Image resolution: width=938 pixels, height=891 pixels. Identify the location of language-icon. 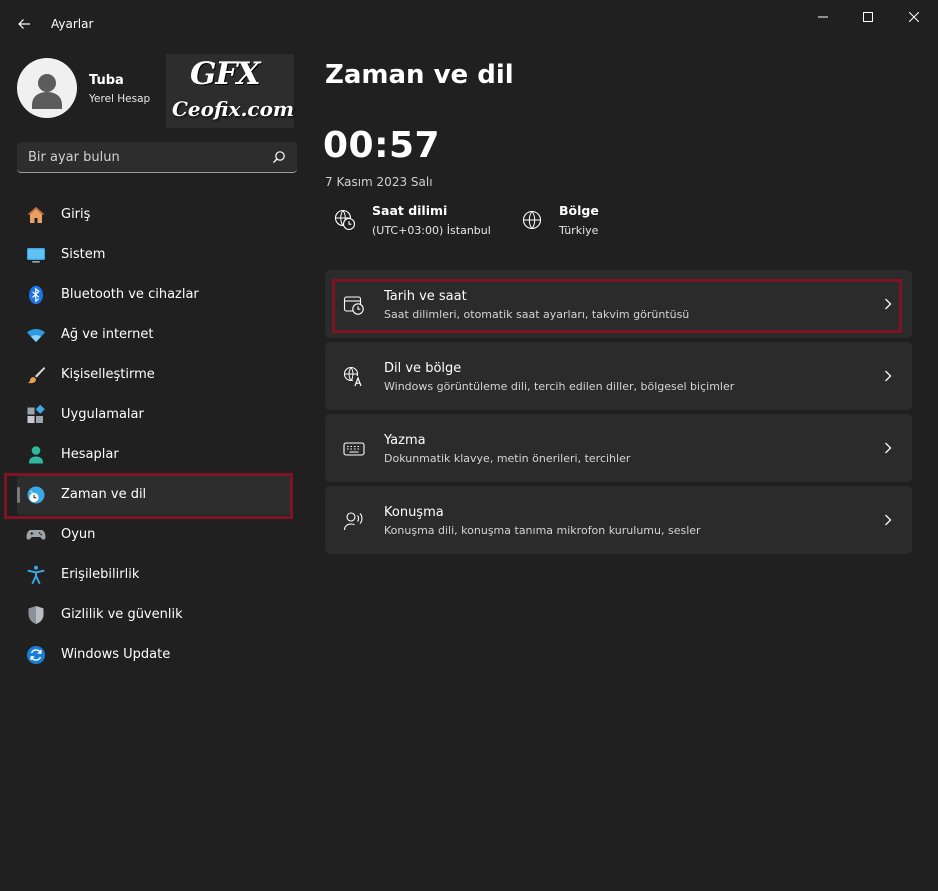
(353, 376).